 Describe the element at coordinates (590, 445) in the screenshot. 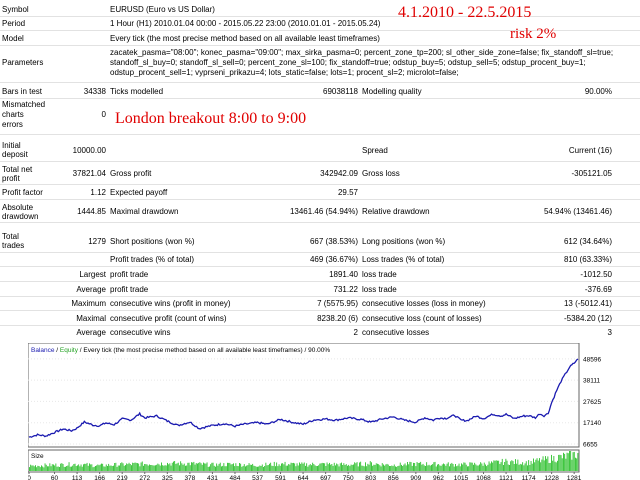

I see `y-tick-label: 6655` at that location.